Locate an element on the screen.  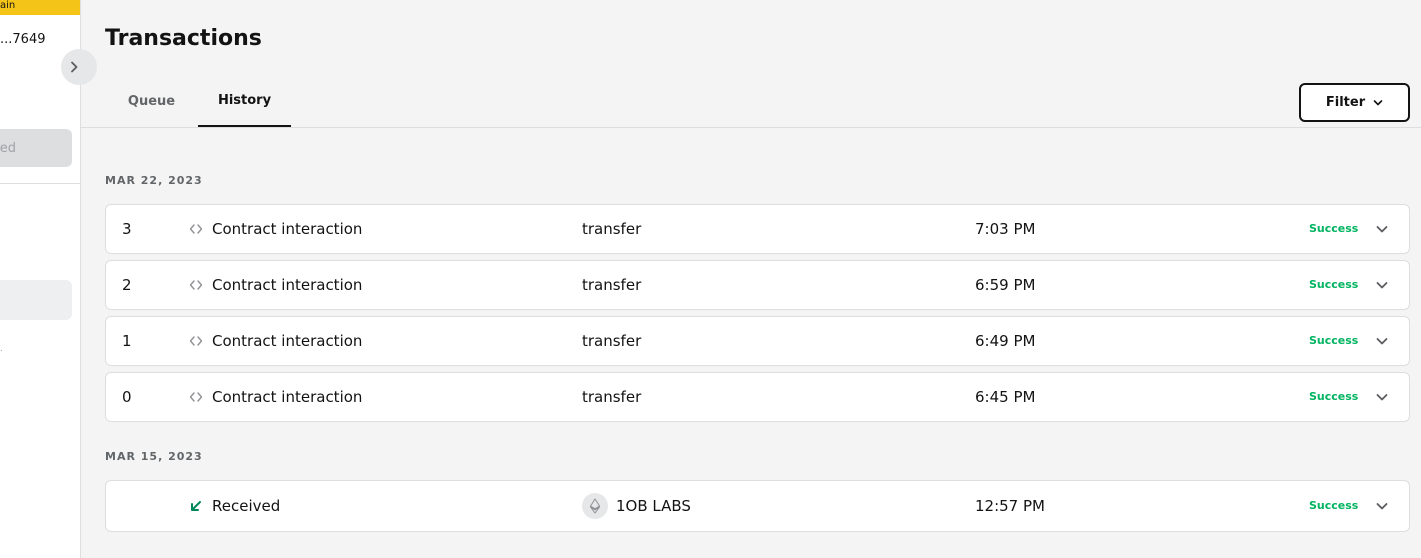
transaction-row: Received 1OB LABS 12:57 PM Success is located at coordinates (757, 506).